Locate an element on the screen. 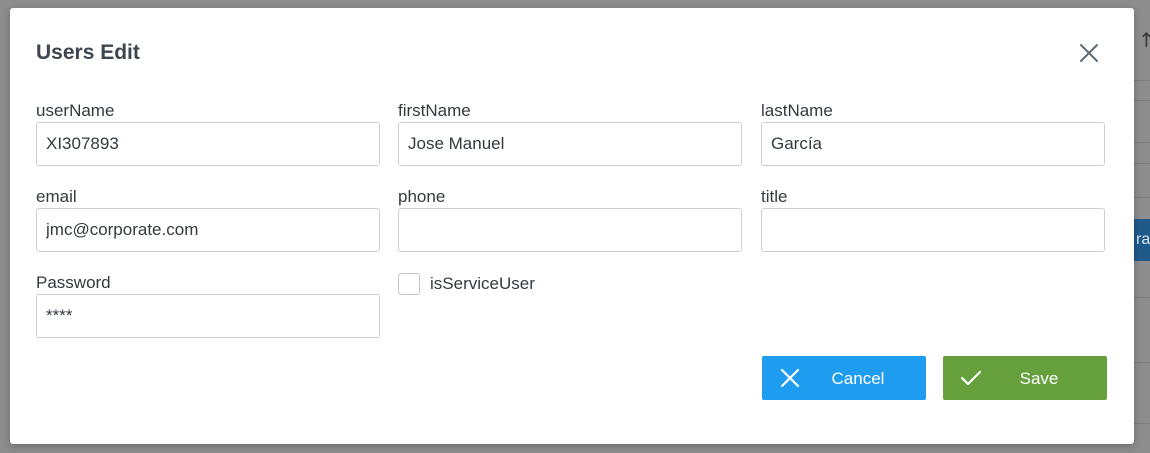  lastname-input is located at coordinates (933, 144).